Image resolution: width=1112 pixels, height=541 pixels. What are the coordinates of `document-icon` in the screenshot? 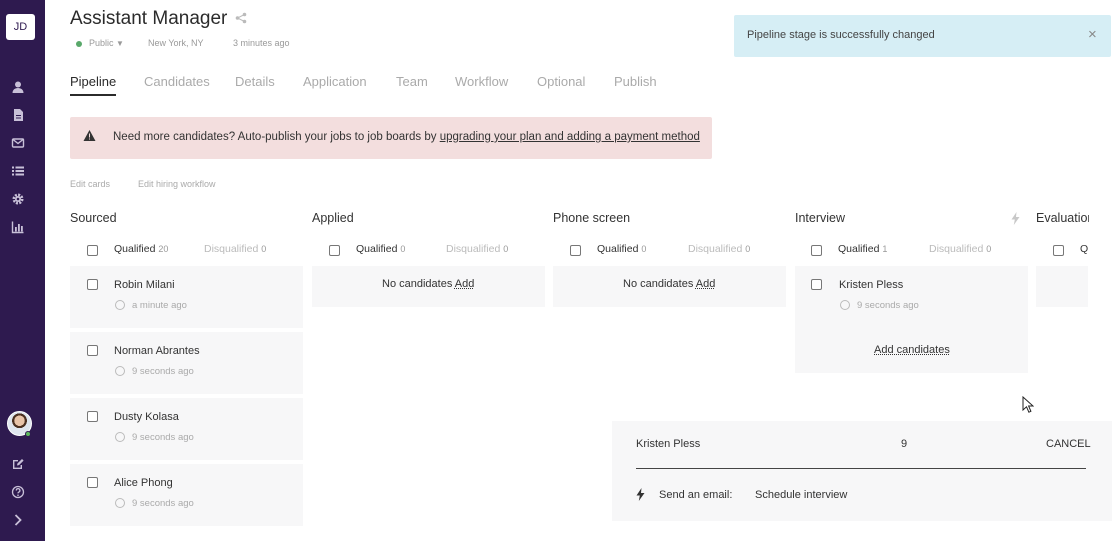 It's located at (18, 115).